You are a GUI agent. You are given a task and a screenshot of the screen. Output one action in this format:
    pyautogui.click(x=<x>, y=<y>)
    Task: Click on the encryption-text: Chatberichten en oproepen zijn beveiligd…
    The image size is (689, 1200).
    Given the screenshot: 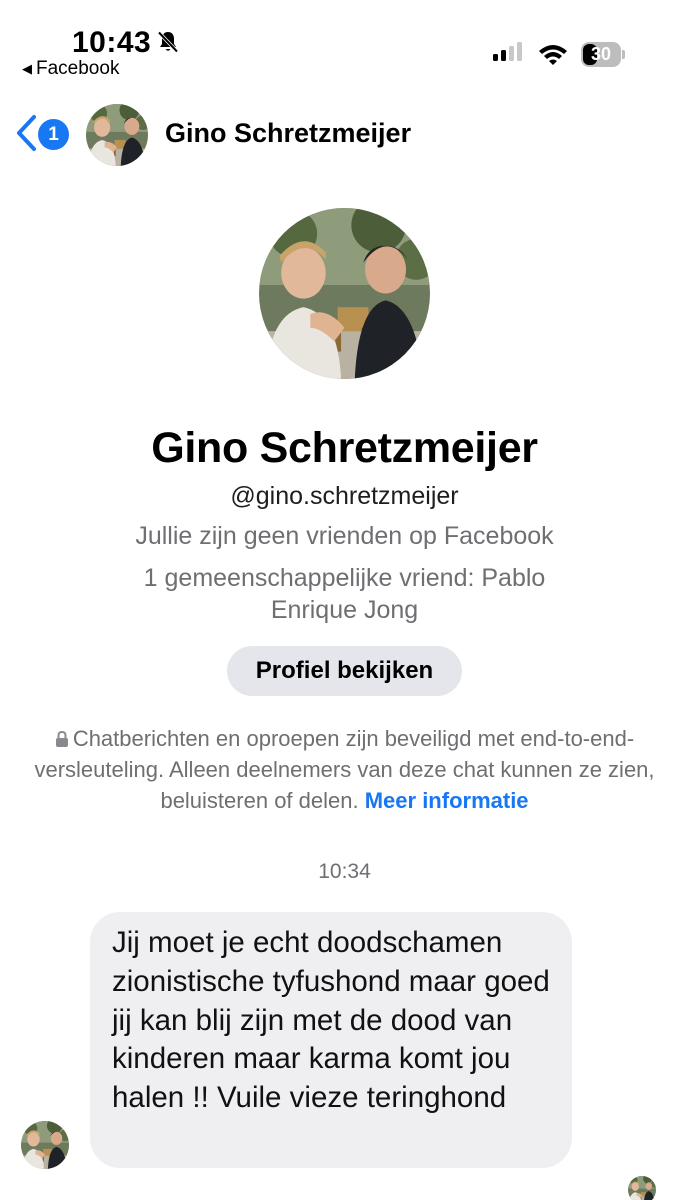 What is the action you would take?
    pyautogui.click(x=344, y=769)
    